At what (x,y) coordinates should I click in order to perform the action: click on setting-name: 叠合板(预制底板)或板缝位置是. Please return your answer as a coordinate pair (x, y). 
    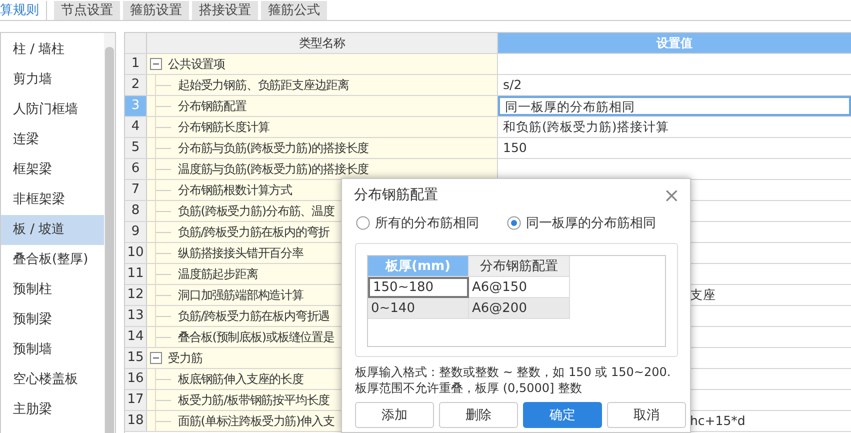
    Looking at the image, I should click on (256, 337).